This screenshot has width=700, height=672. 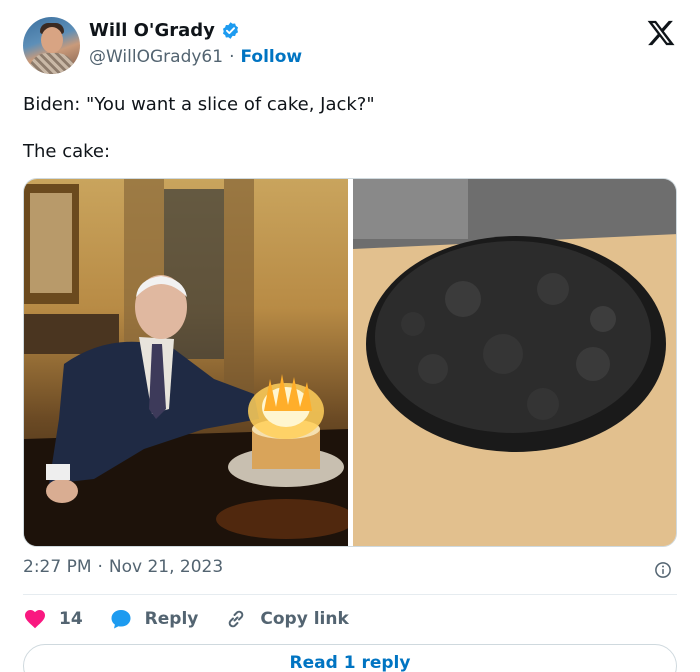 I want to click on author-name-row: Will O'Grady, so click(x=164, y=30).